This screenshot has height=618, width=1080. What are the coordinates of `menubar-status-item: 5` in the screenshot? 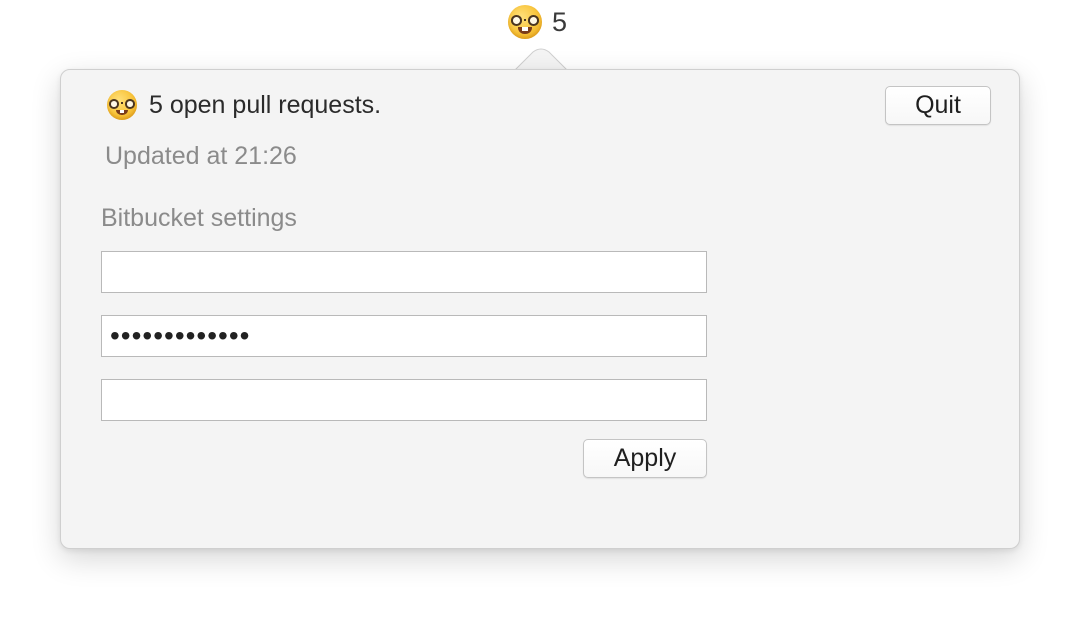 It's located at (537, 22).